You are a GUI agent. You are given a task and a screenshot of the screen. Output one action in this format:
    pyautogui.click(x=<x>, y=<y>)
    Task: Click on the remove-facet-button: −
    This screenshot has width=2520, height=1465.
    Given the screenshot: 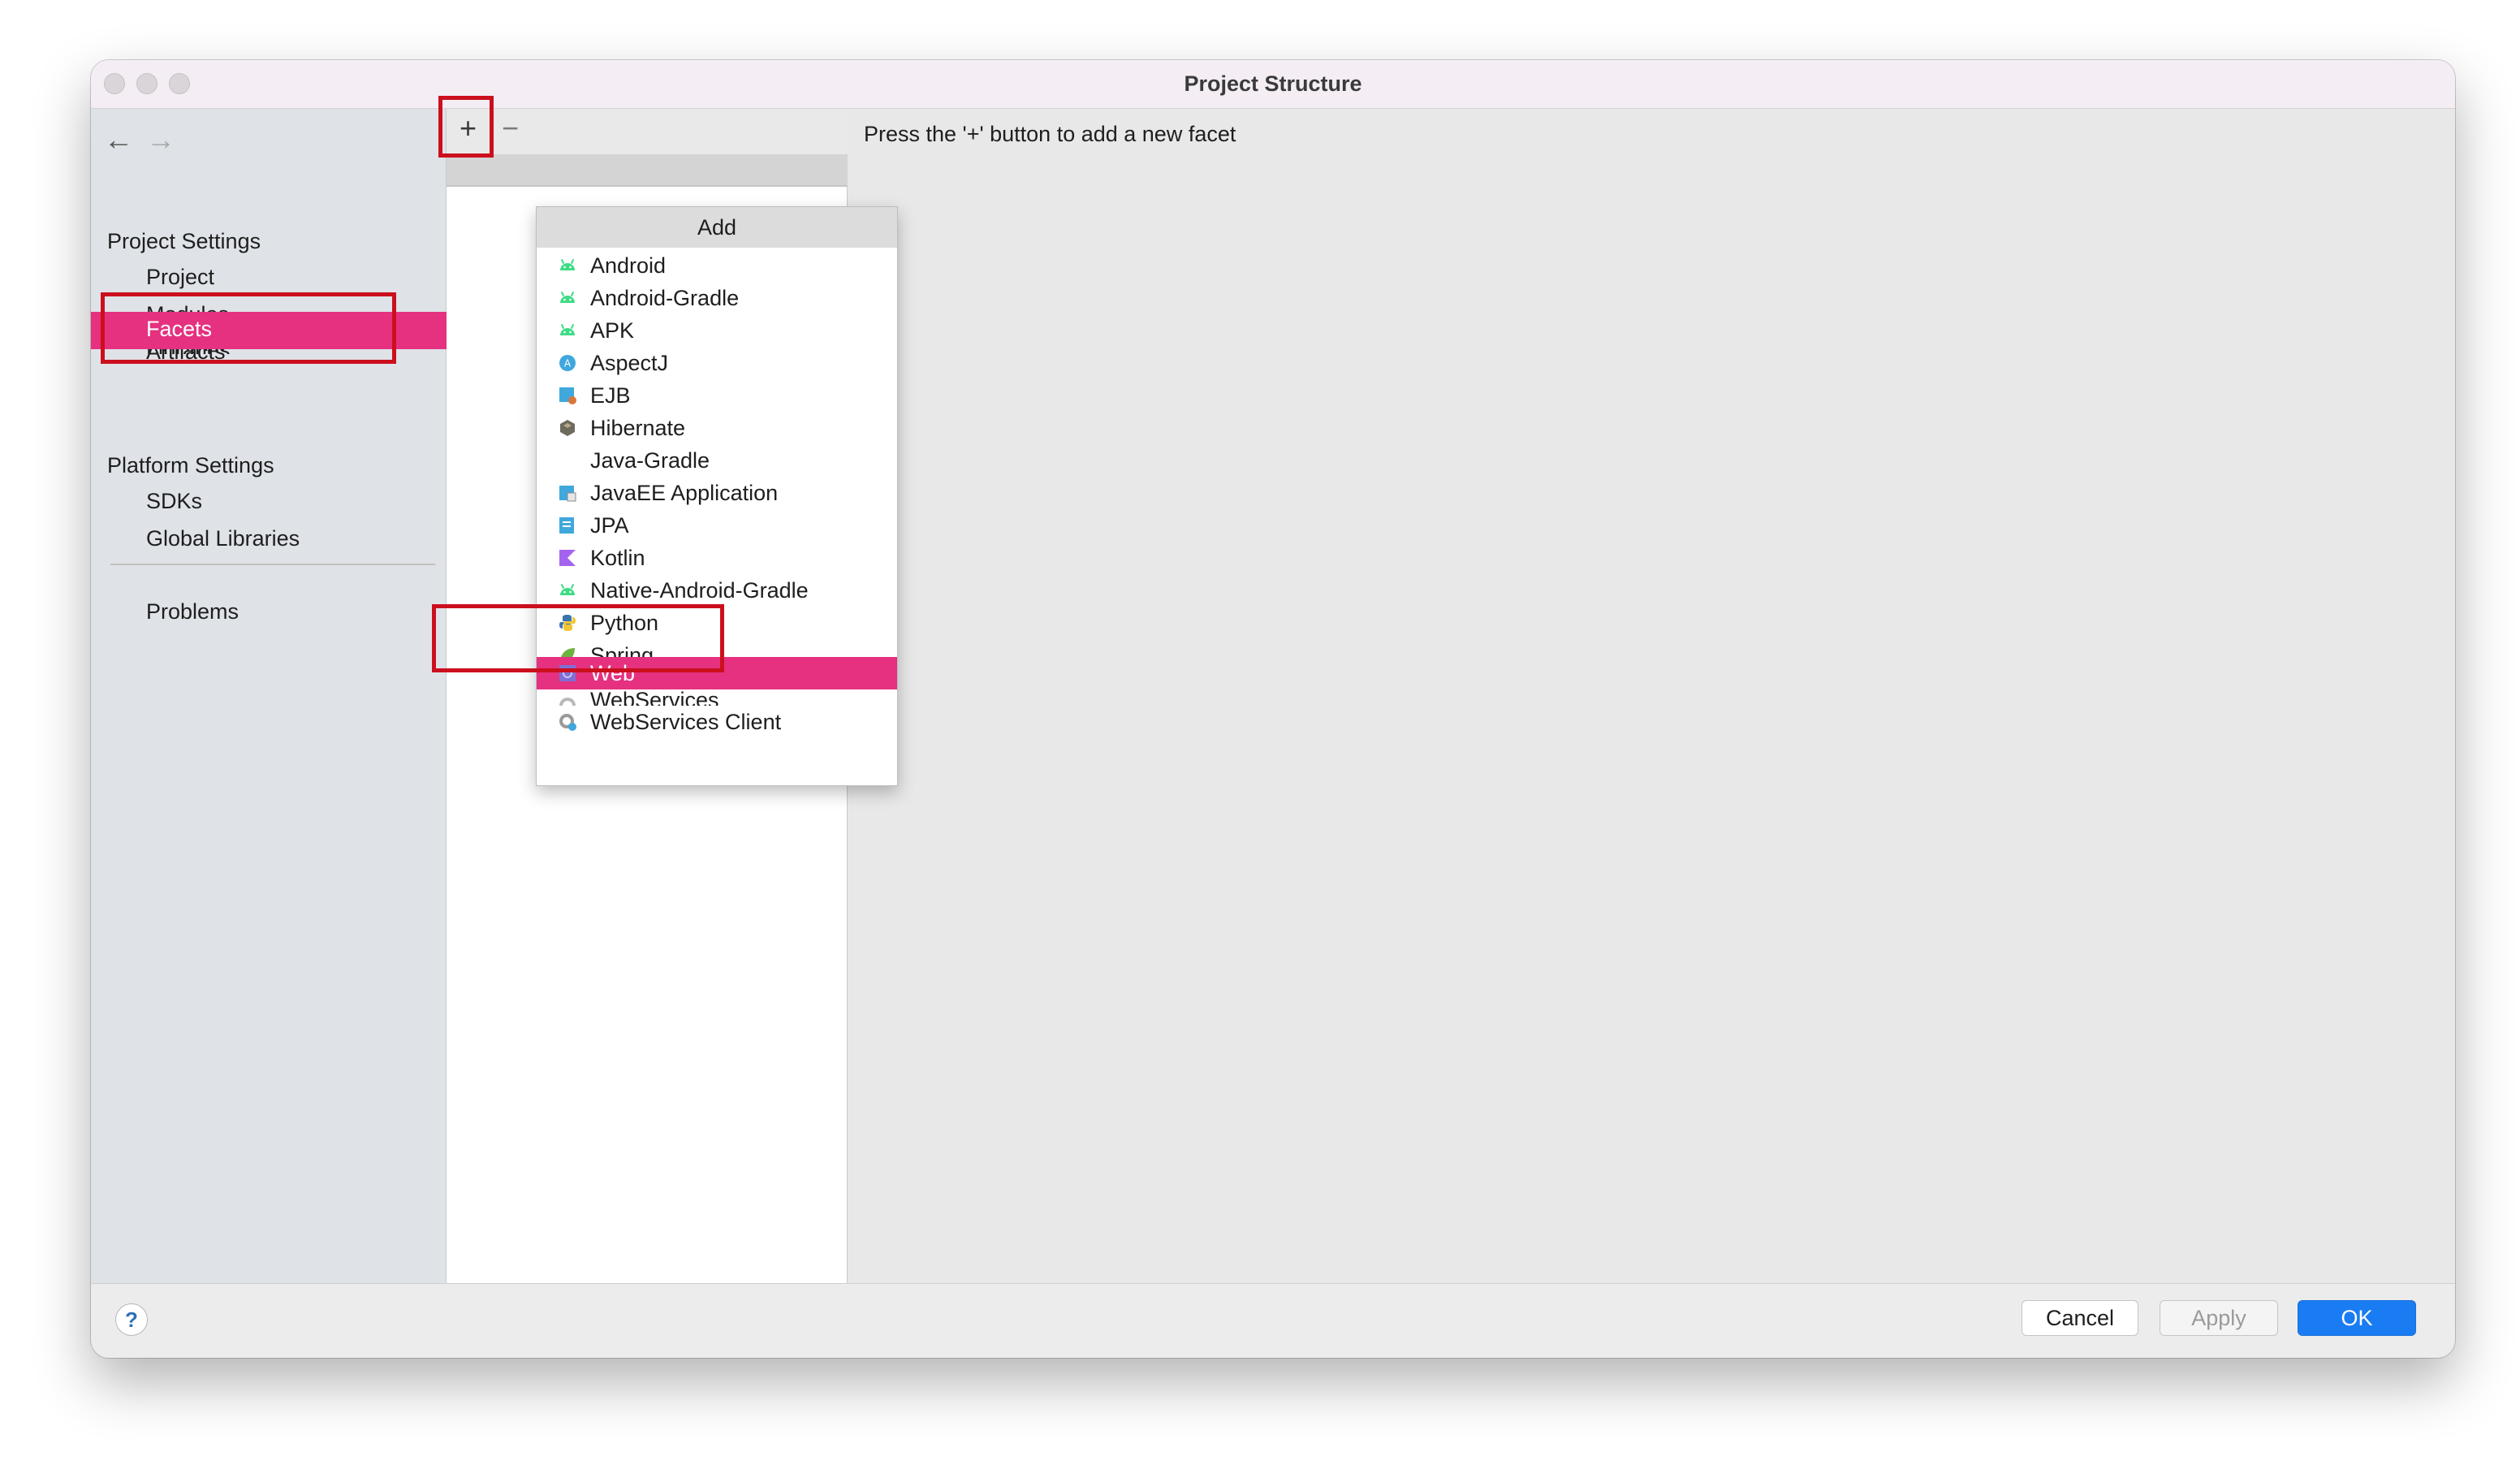 What is the action you would take?
    pyautogui.click(x=511, y=128)
    